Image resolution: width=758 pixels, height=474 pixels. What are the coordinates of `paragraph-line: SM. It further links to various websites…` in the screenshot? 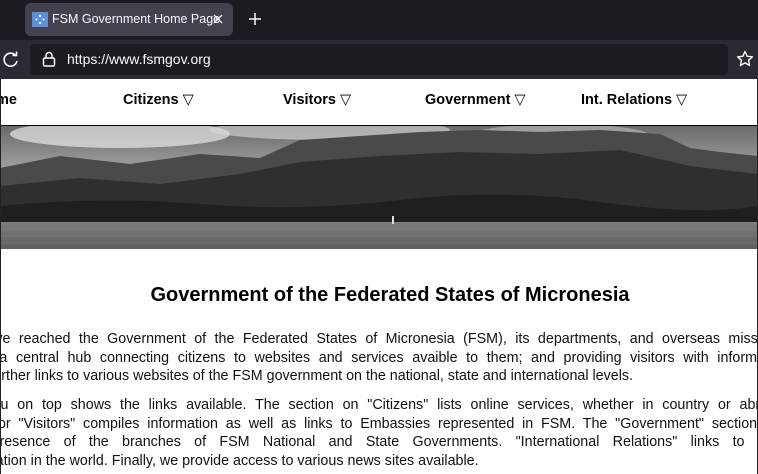 It's located at (317, 376).